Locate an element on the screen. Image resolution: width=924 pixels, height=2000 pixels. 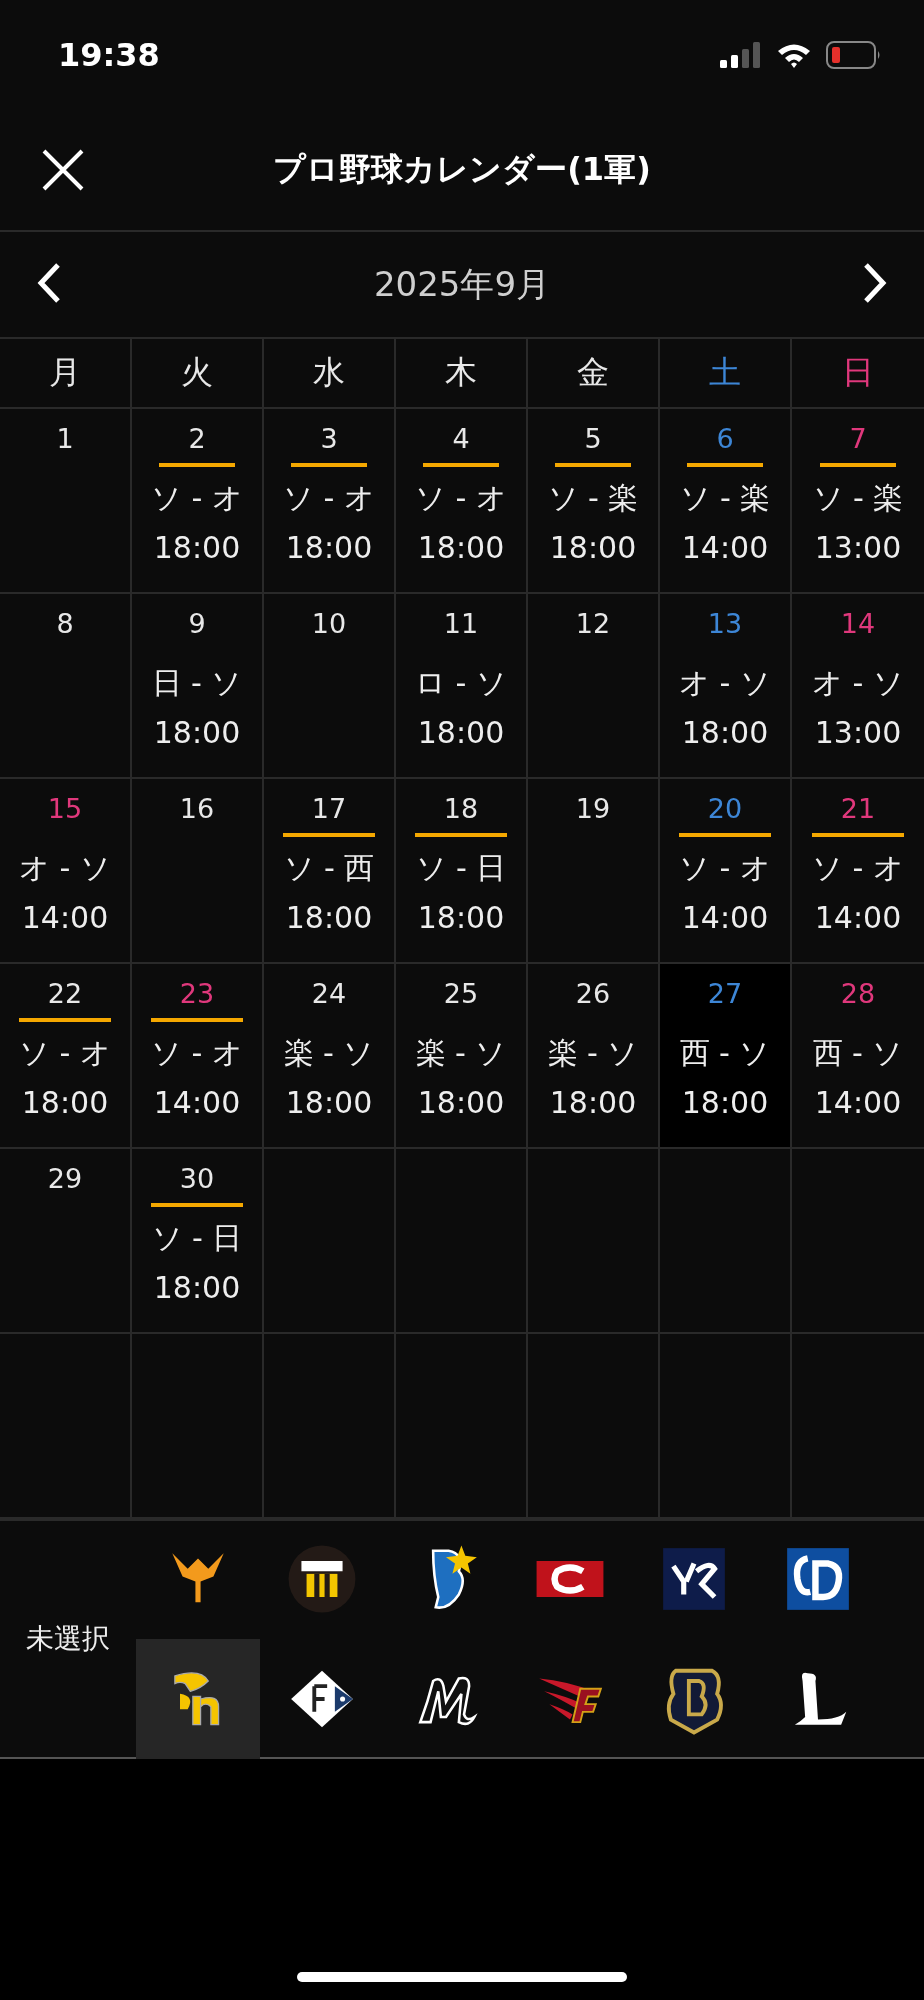
day-cell: 10 is located at coordinates (330, 686).